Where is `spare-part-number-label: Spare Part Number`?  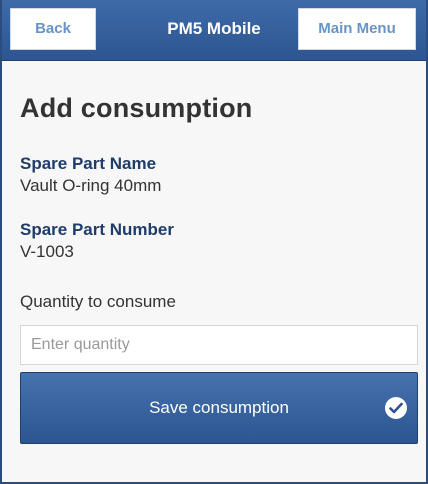 spare-part-number-label: Spare Part Number is located at coordinates (97, 229).